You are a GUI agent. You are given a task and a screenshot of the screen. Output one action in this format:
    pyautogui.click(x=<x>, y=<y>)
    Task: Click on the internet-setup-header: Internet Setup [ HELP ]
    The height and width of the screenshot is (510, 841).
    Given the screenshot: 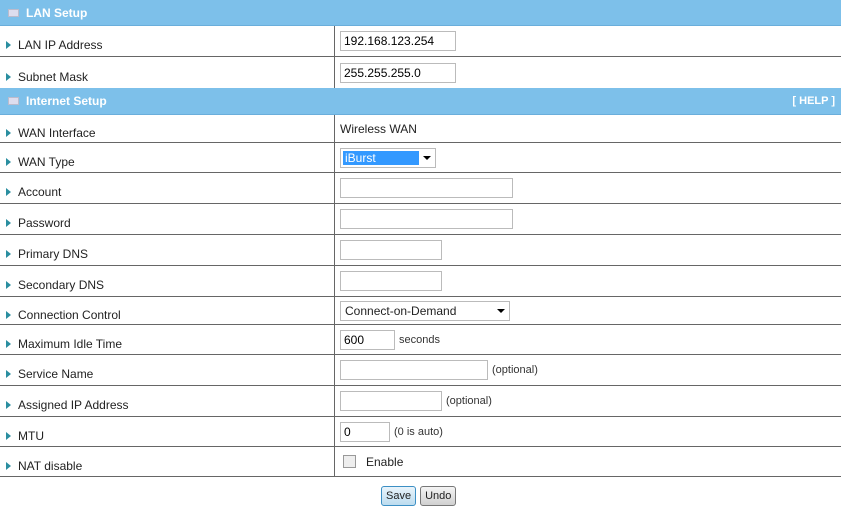 What is the action you would take?
    pyautogui.click(x=420, y=101)
    